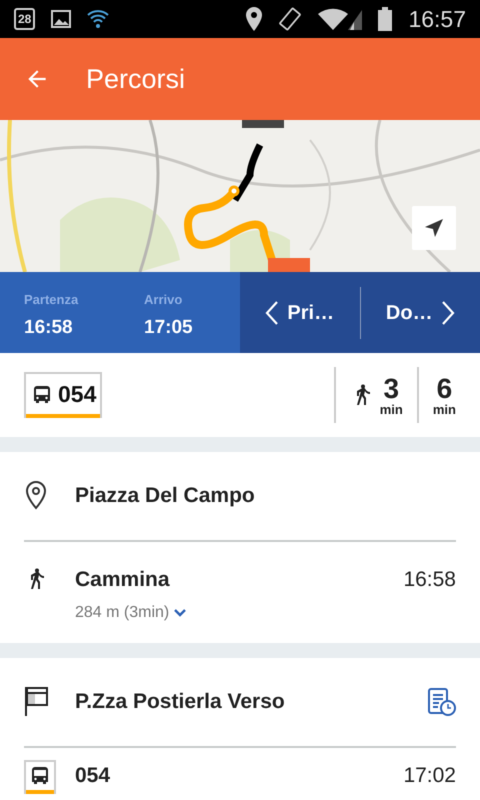 This screenshot has width=480, height=800. What do you see at coordinates (290, 19) in the screenshot?
I see `vibrate-icon` at bounding box center [290, 19].